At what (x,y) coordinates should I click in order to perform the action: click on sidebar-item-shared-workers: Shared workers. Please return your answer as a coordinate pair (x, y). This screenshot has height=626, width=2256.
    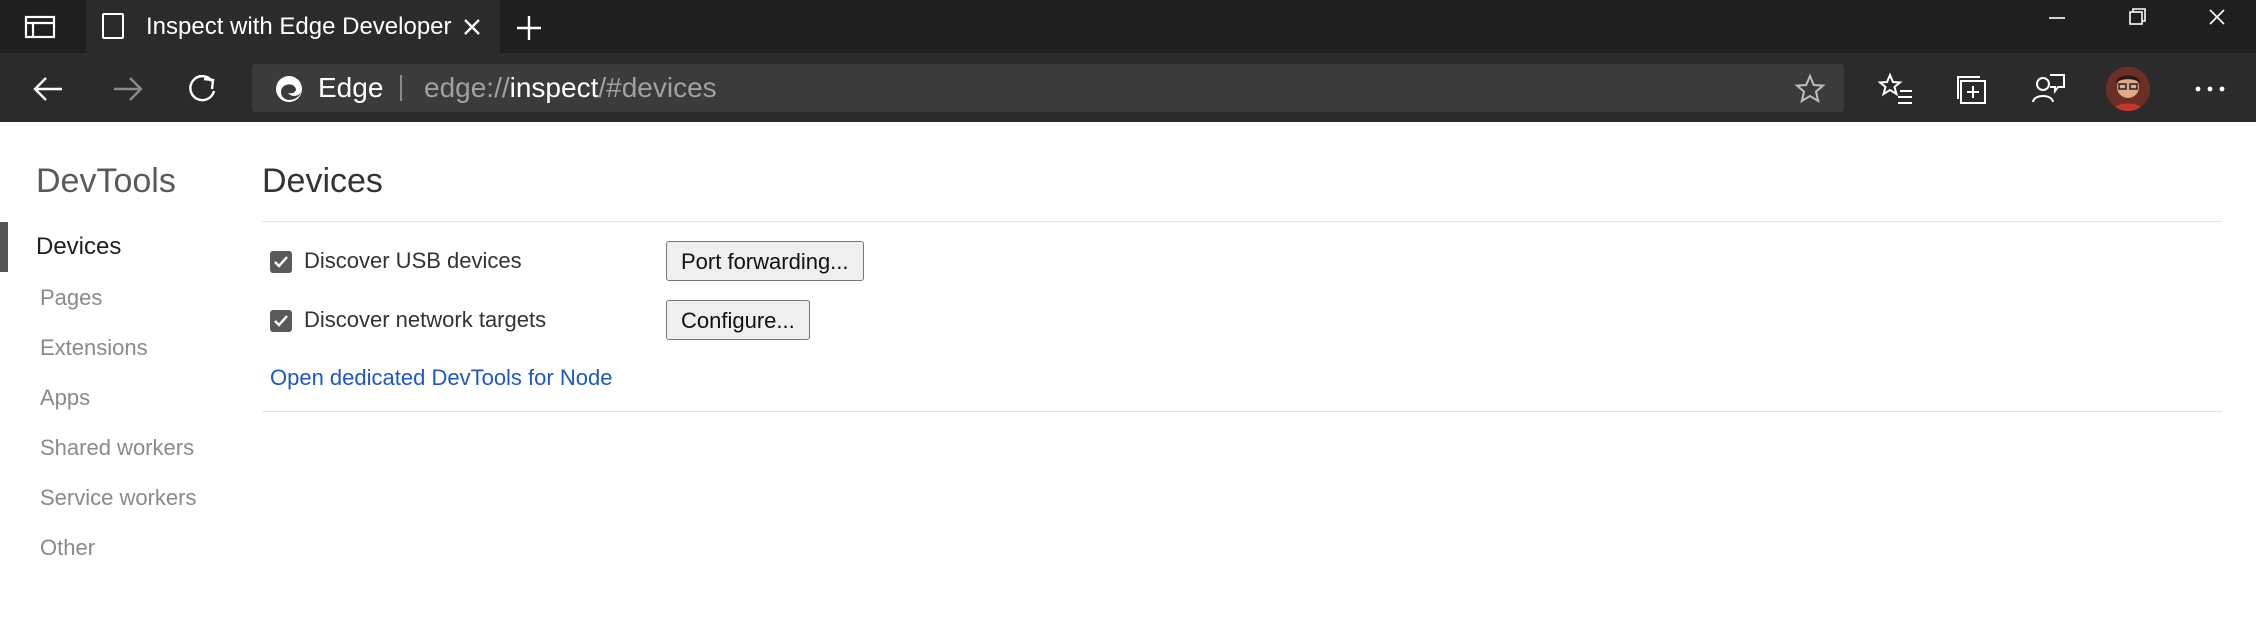
    Looking at the image, I should click on (117, 448).